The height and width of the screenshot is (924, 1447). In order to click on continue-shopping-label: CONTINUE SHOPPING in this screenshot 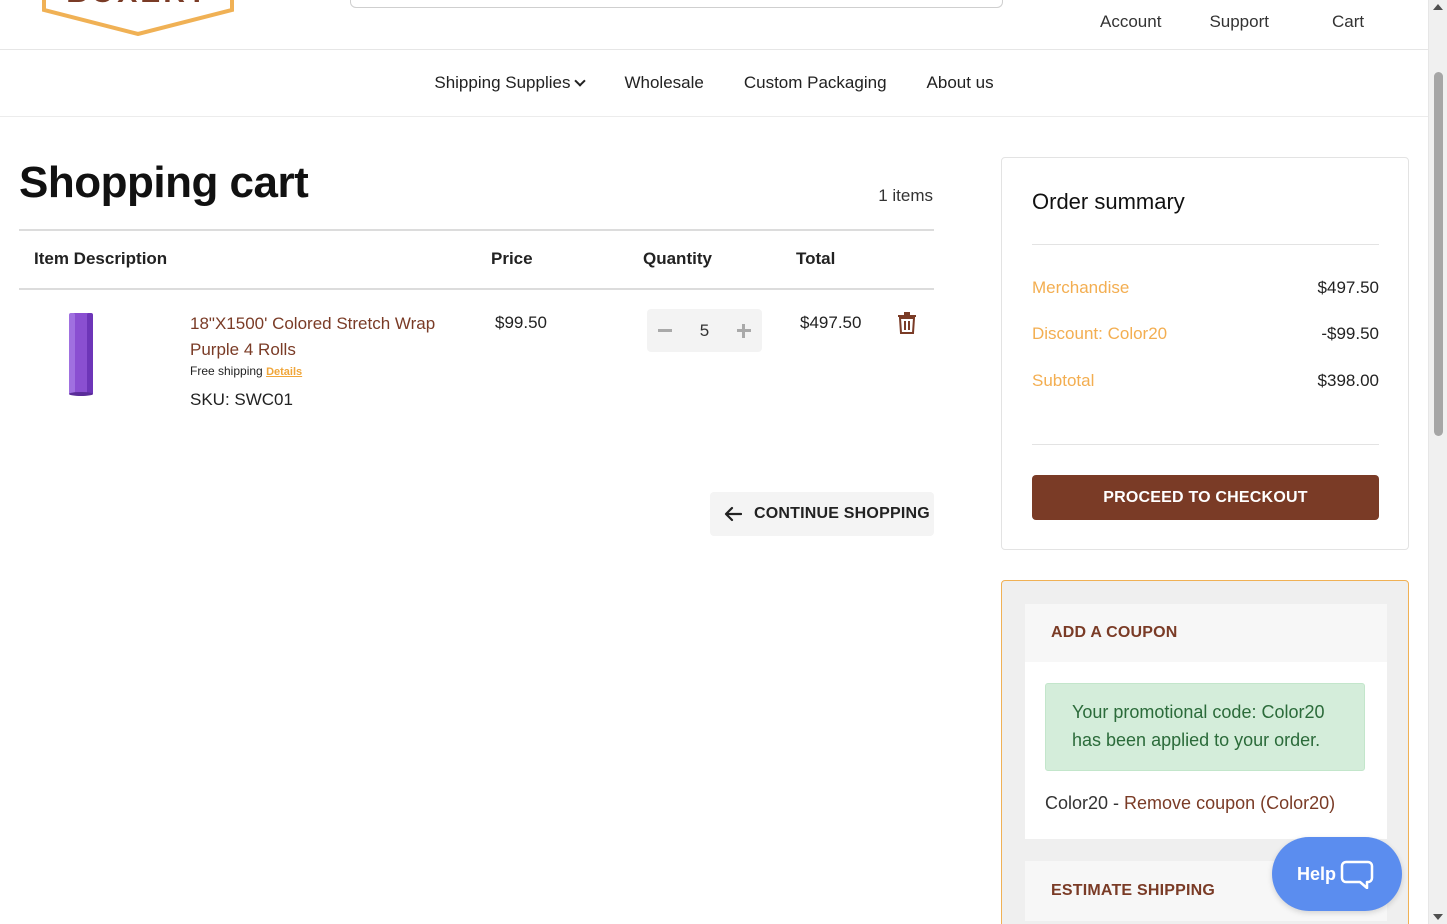, I will do `click(842, 513)`.